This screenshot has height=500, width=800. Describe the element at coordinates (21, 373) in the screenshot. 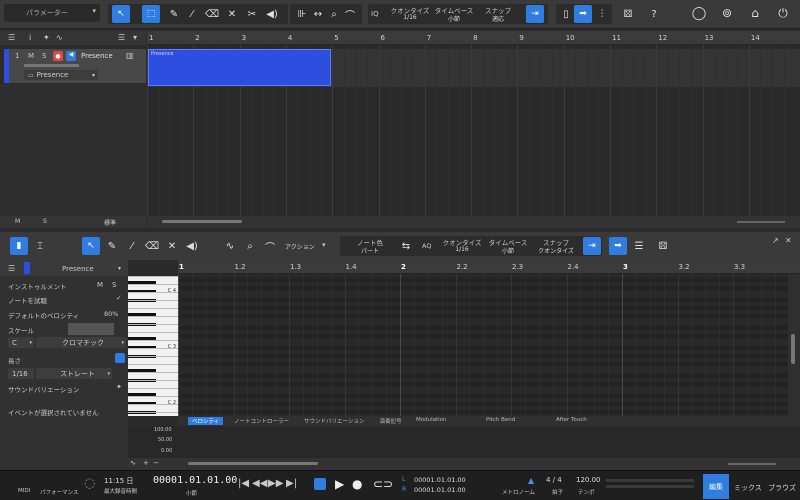

I see `length-value-select: 1/16` at that location.